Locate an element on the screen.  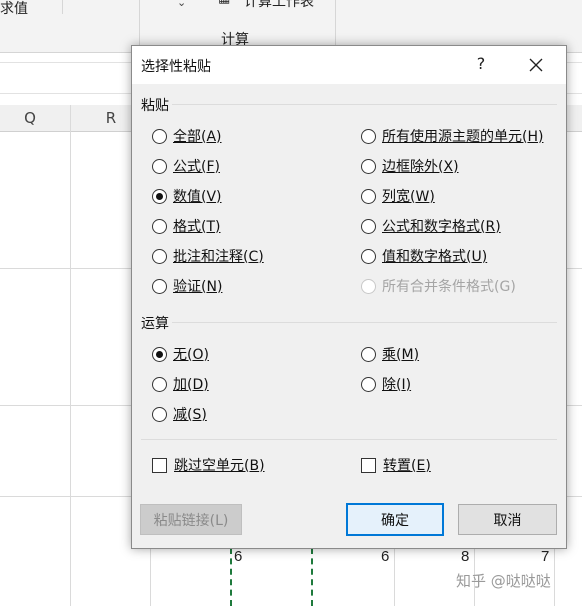
option-text: 加 is located at coordinates (180, 385).